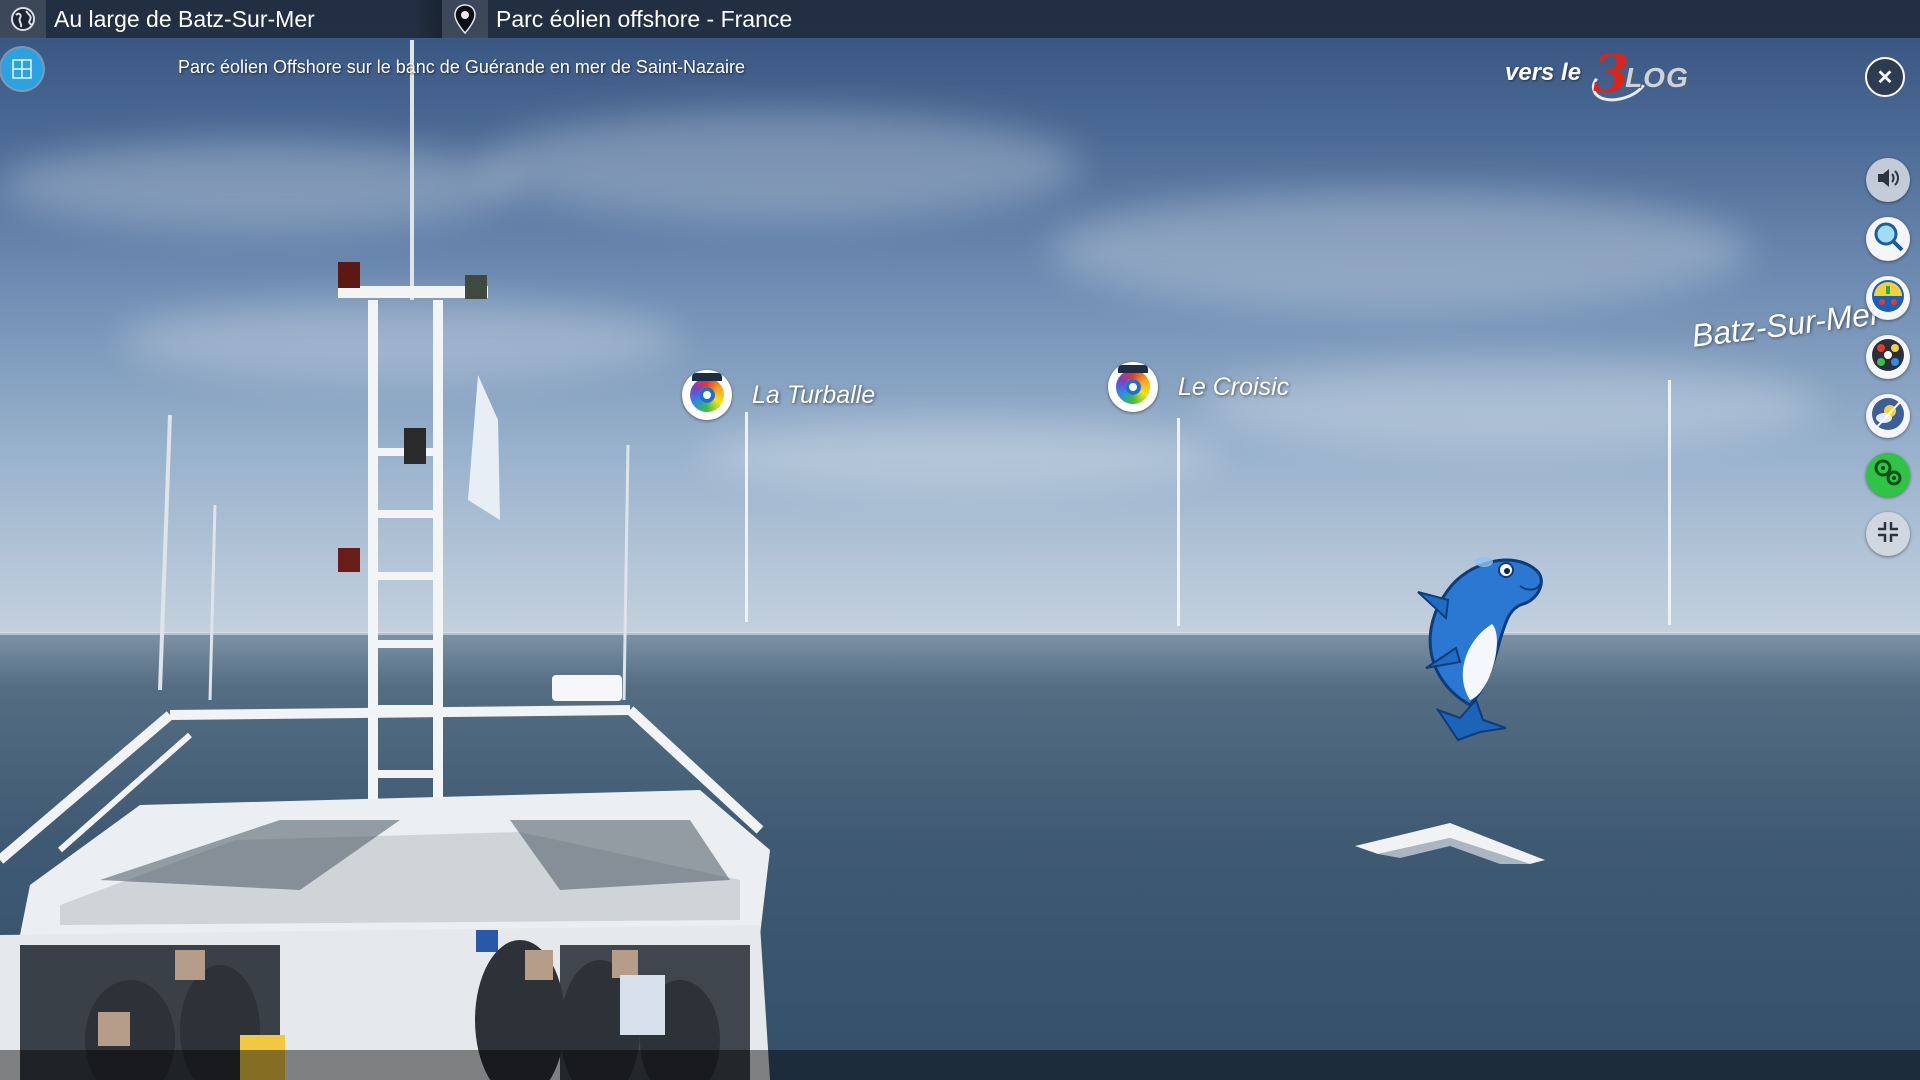 The width and height of the screenshot is (1920, 1080). I want to click on options-button, so click(1888, 475).